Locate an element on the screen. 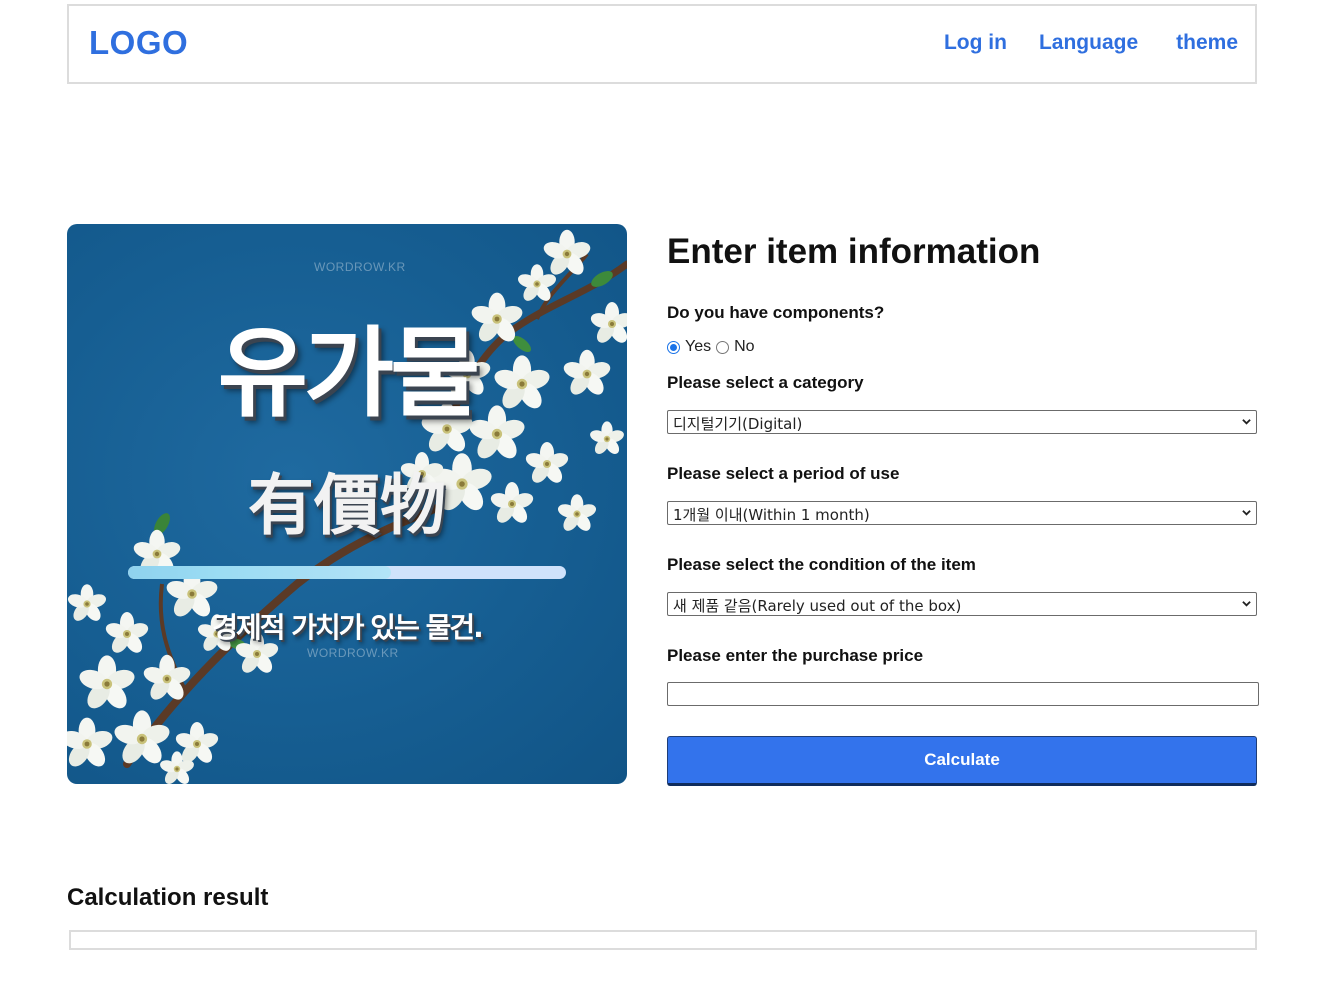 The image size is (1320, 1003). watermark-top: WORDROW.KR is located at coordinates (360, 267).